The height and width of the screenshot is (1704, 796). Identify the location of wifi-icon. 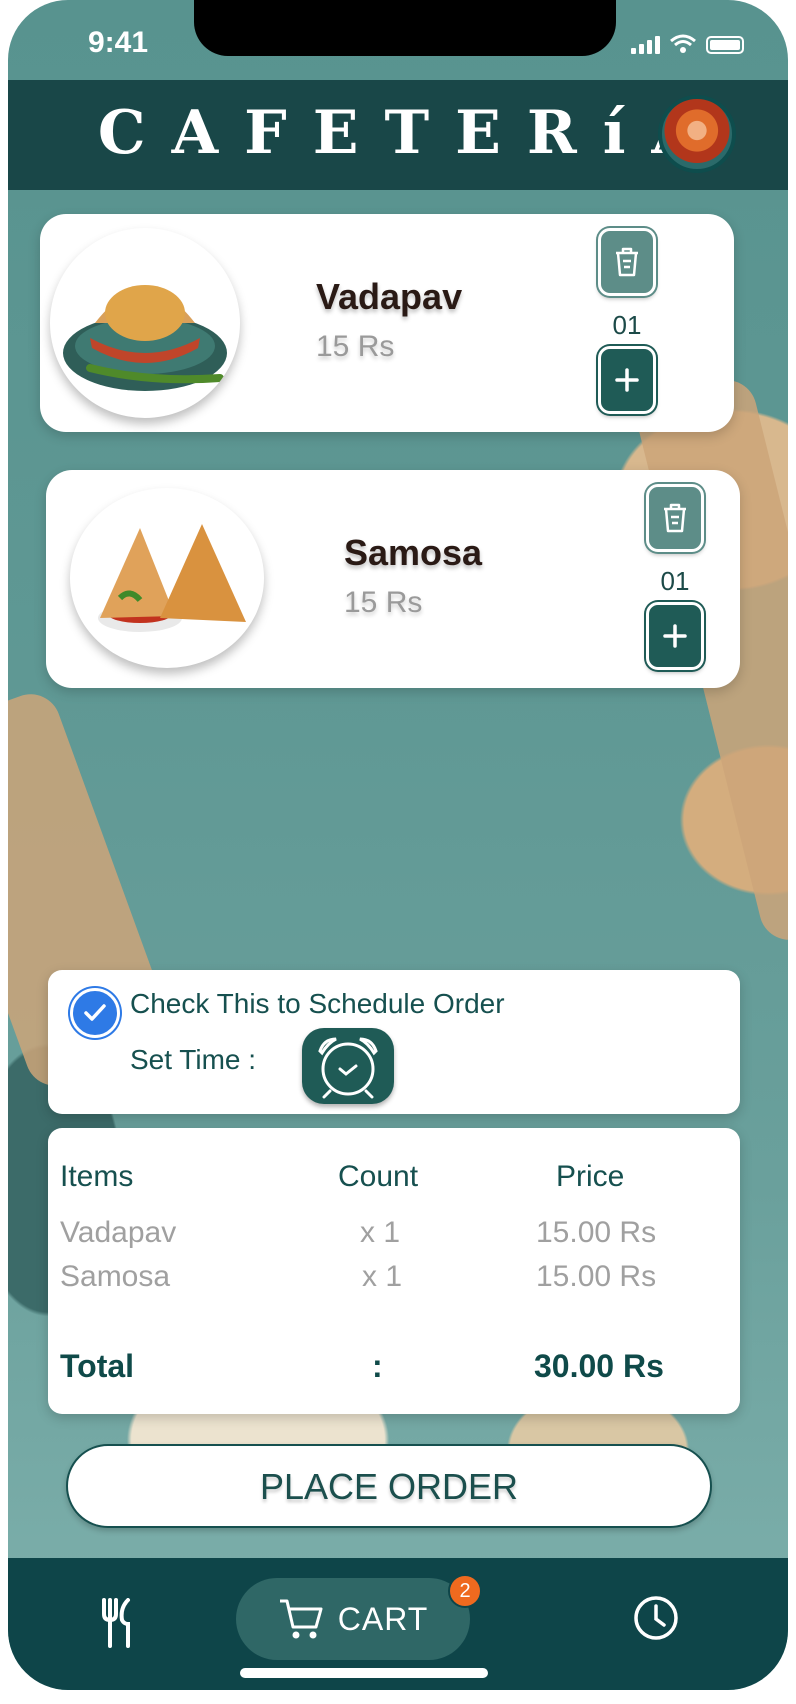
(683, 43).